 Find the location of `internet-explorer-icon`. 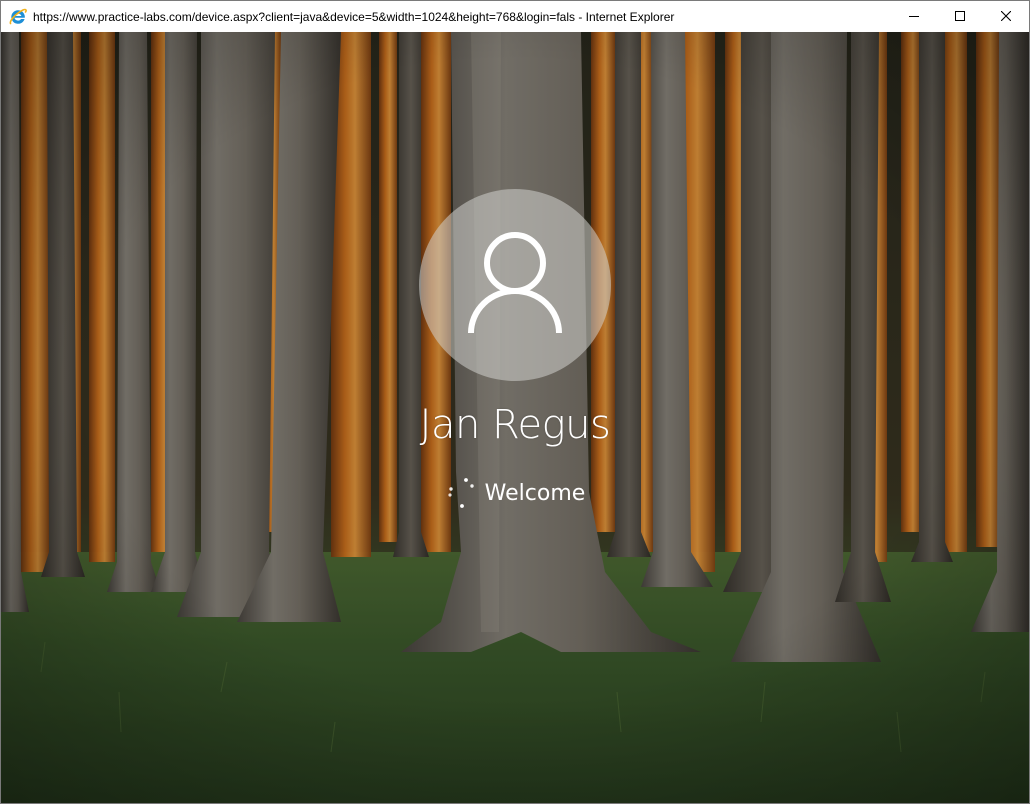

internet-explorer-icon is located at coordinates (18, 17).